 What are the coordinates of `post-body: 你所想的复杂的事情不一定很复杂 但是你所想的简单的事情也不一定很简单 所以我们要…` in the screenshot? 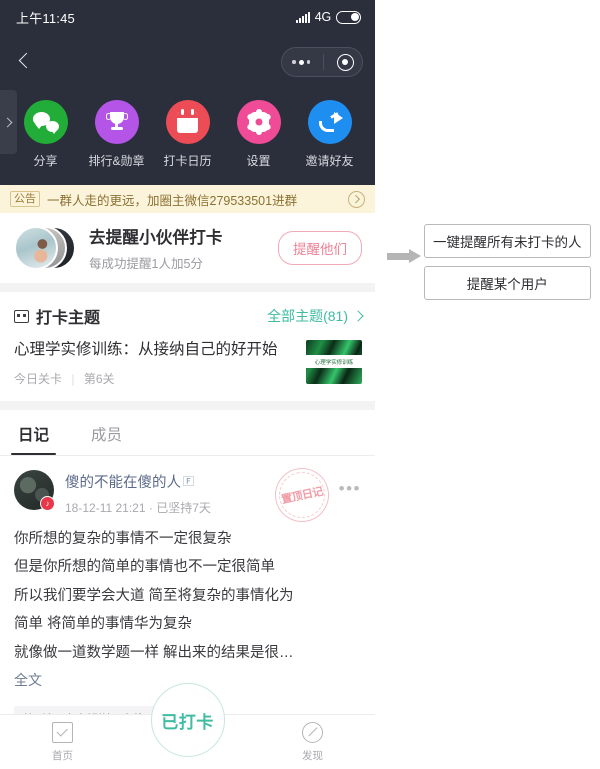 It's located at (187, 596).